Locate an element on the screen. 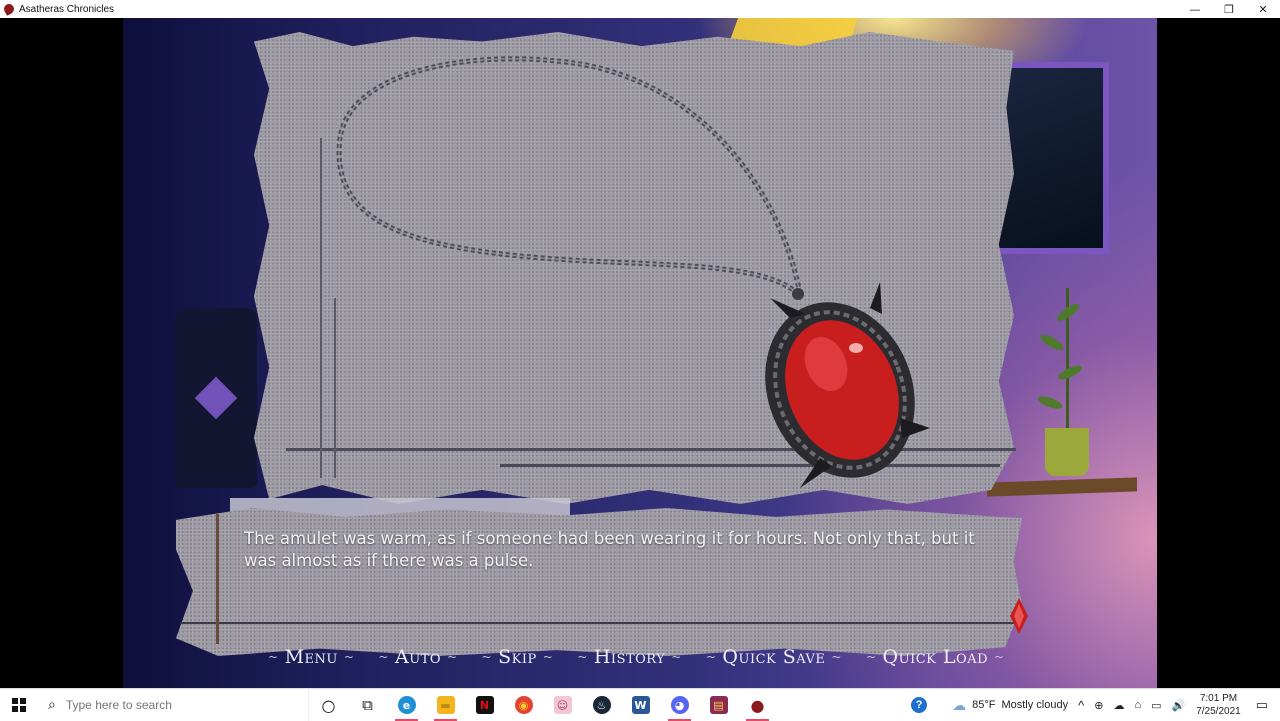 This screenshot has height=721, width=1280. click-to-continue-icon is located at coordinates (1019, 616).